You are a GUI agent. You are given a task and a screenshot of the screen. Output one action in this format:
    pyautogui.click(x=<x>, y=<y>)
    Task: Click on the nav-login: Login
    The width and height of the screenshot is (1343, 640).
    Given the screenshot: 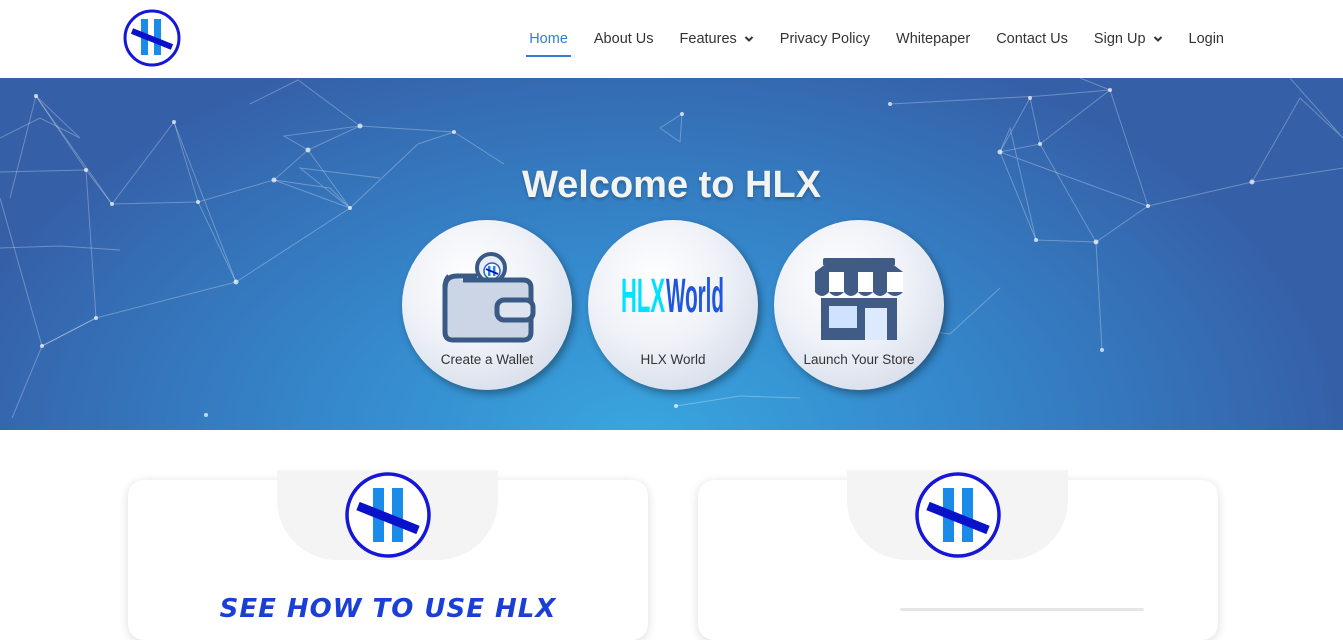 What is the action you would take?
    pyautogui.click(x=1206, y=39)
    